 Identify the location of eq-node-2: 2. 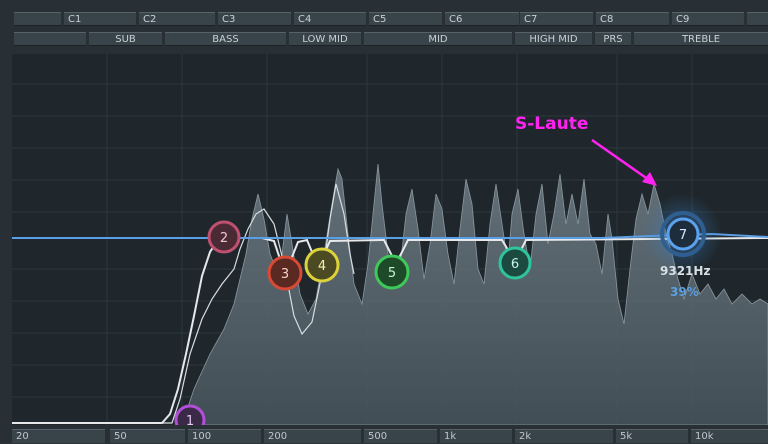
(224, 237).